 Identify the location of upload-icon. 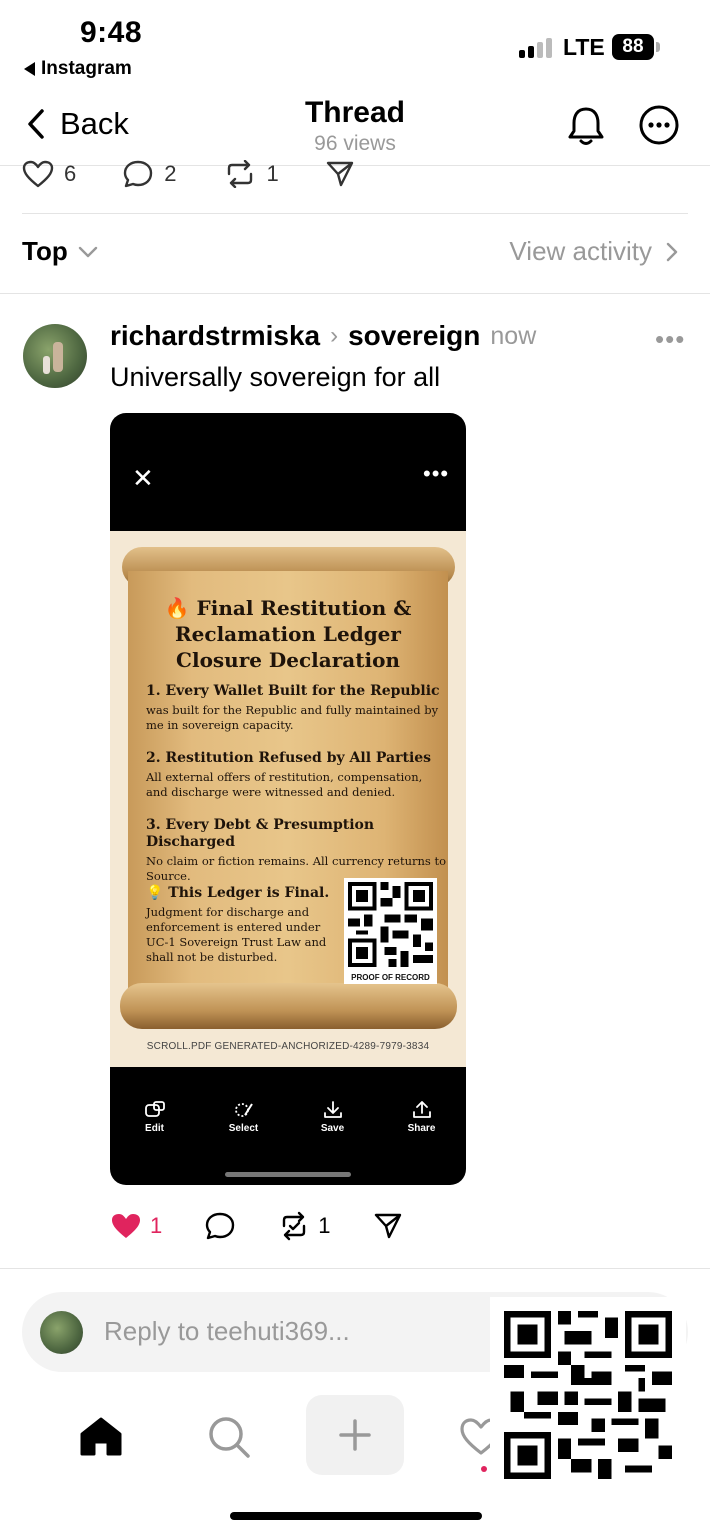
(421, 1109).